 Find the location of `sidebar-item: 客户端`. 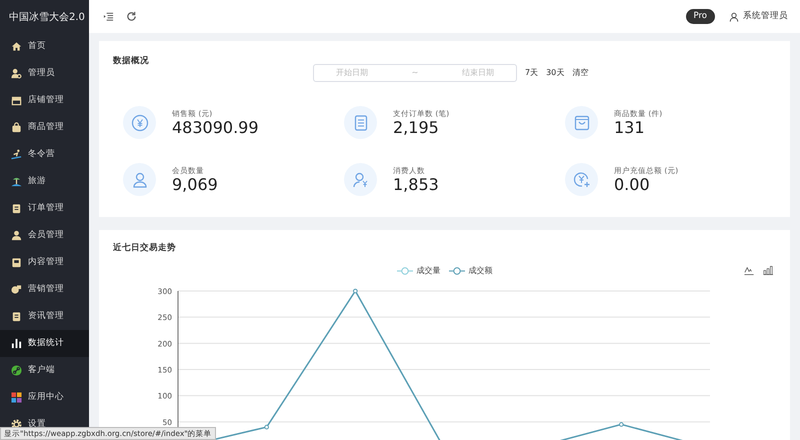

sidebar-item: 客户端 is located at coordinates (44, 370).